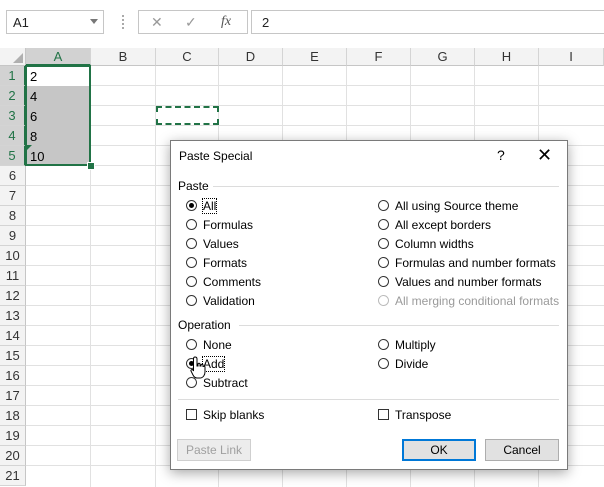 This screenshot has width=604, height=487. What do you see at coordinates (198, 367) in the screenshot?
I see `mouse-pointer-icon` at bounding box center [198, 367].